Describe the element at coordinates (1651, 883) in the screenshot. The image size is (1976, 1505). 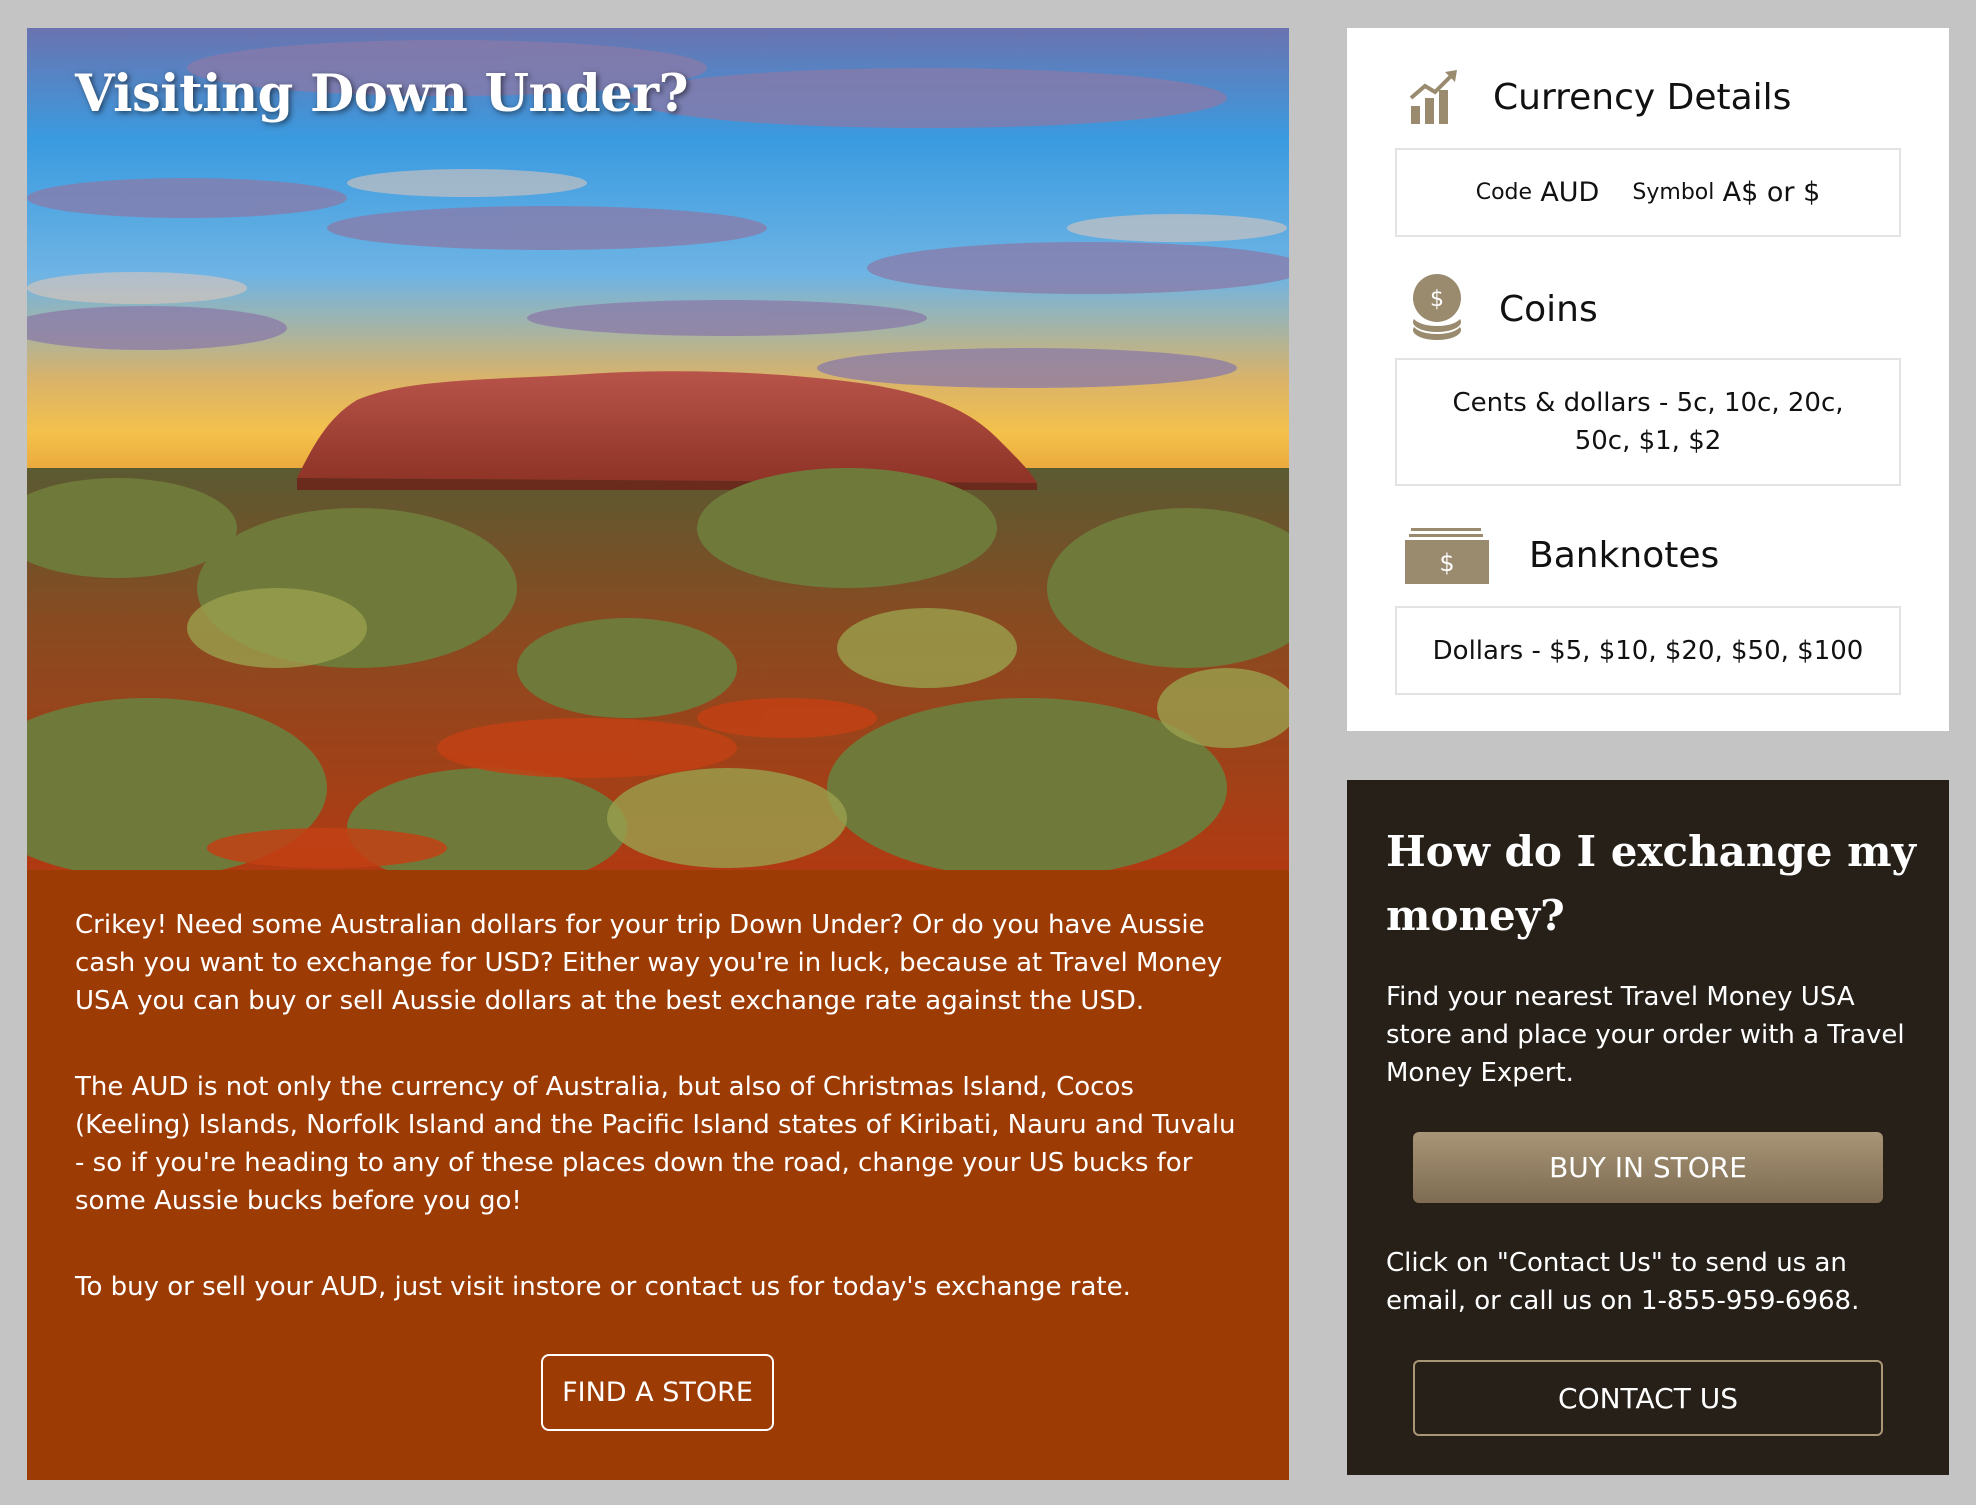
I see `exchange-title: How do I exchange my money?` at that location.